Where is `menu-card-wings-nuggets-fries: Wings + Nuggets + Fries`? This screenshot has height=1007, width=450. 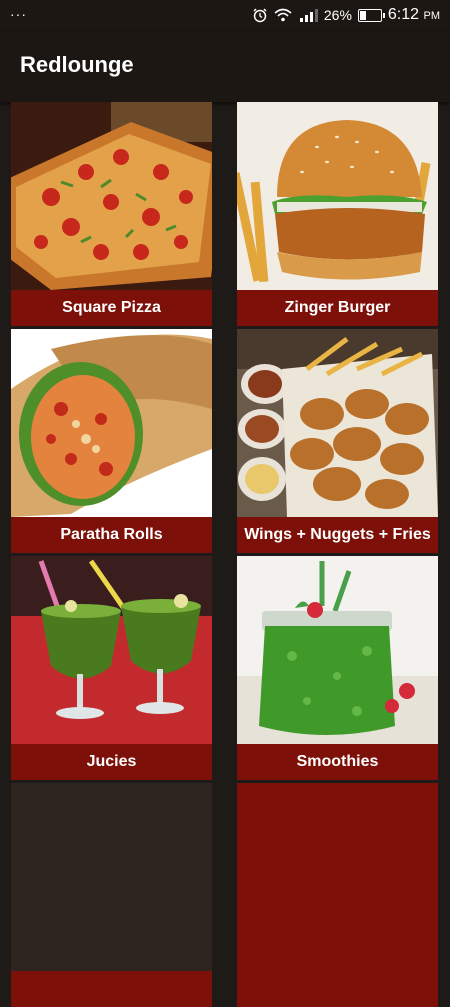
menu-card-wings-nuggets-fries: Wings + Nuggets + Fries is located at coordinates (337, 441).